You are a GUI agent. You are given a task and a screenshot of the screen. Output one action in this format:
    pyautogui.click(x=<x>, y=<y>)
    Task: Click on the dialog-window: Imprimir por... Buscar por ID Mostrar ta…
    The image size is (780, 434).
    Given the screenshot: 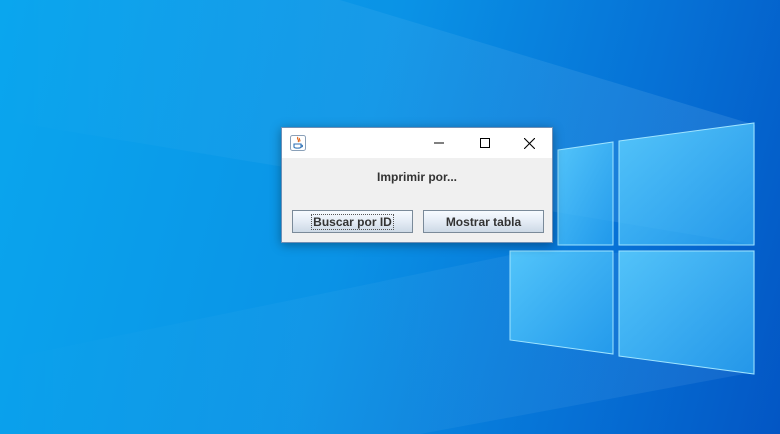 What is the action you would take?
    pyautogui.click(x=417, y=185)
    